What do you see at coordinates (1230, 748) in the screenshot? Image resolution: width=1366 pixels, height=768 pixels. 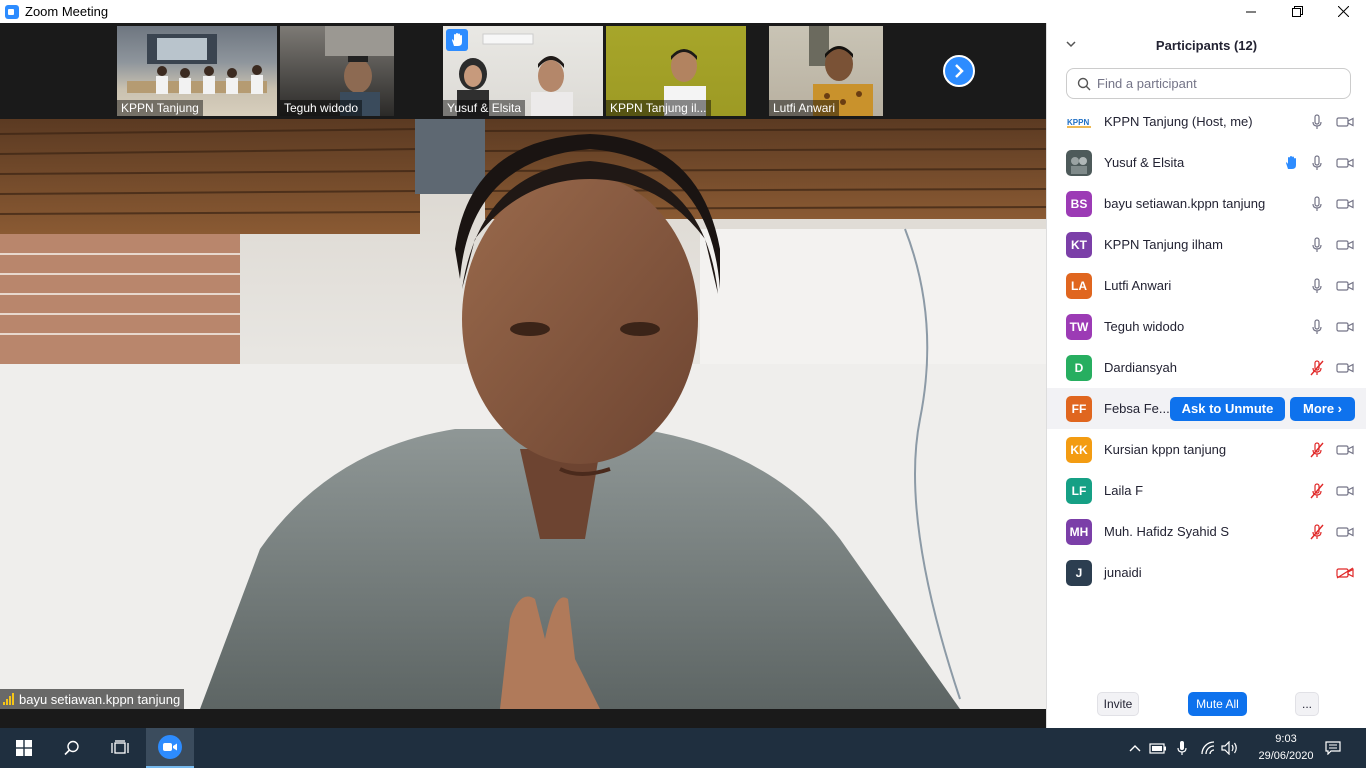 I see `volume-tray-button` at bounding box center [1230, 748].